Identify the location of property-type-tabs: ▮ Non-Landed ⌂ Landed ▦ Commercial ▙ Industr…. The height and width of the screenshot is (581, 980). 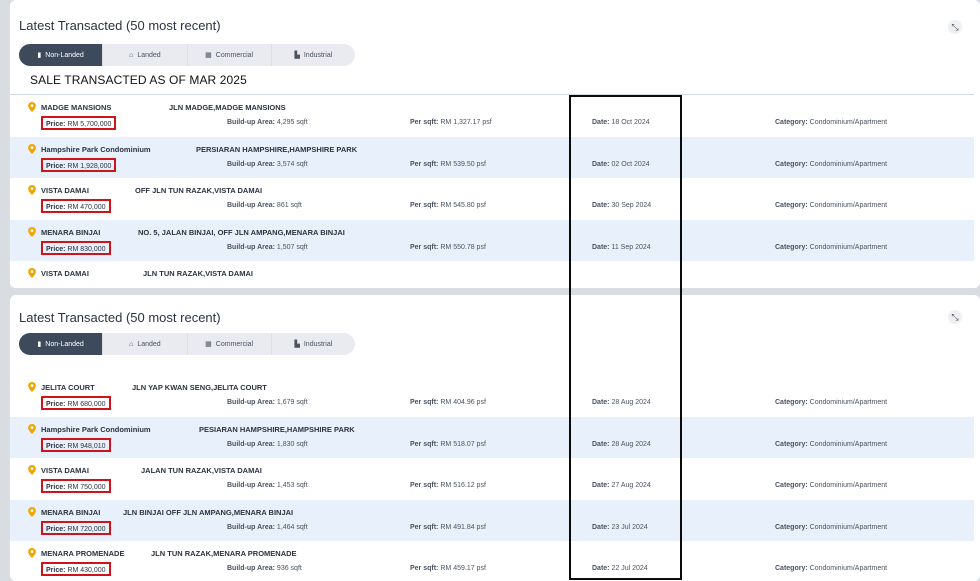
(187, 55).